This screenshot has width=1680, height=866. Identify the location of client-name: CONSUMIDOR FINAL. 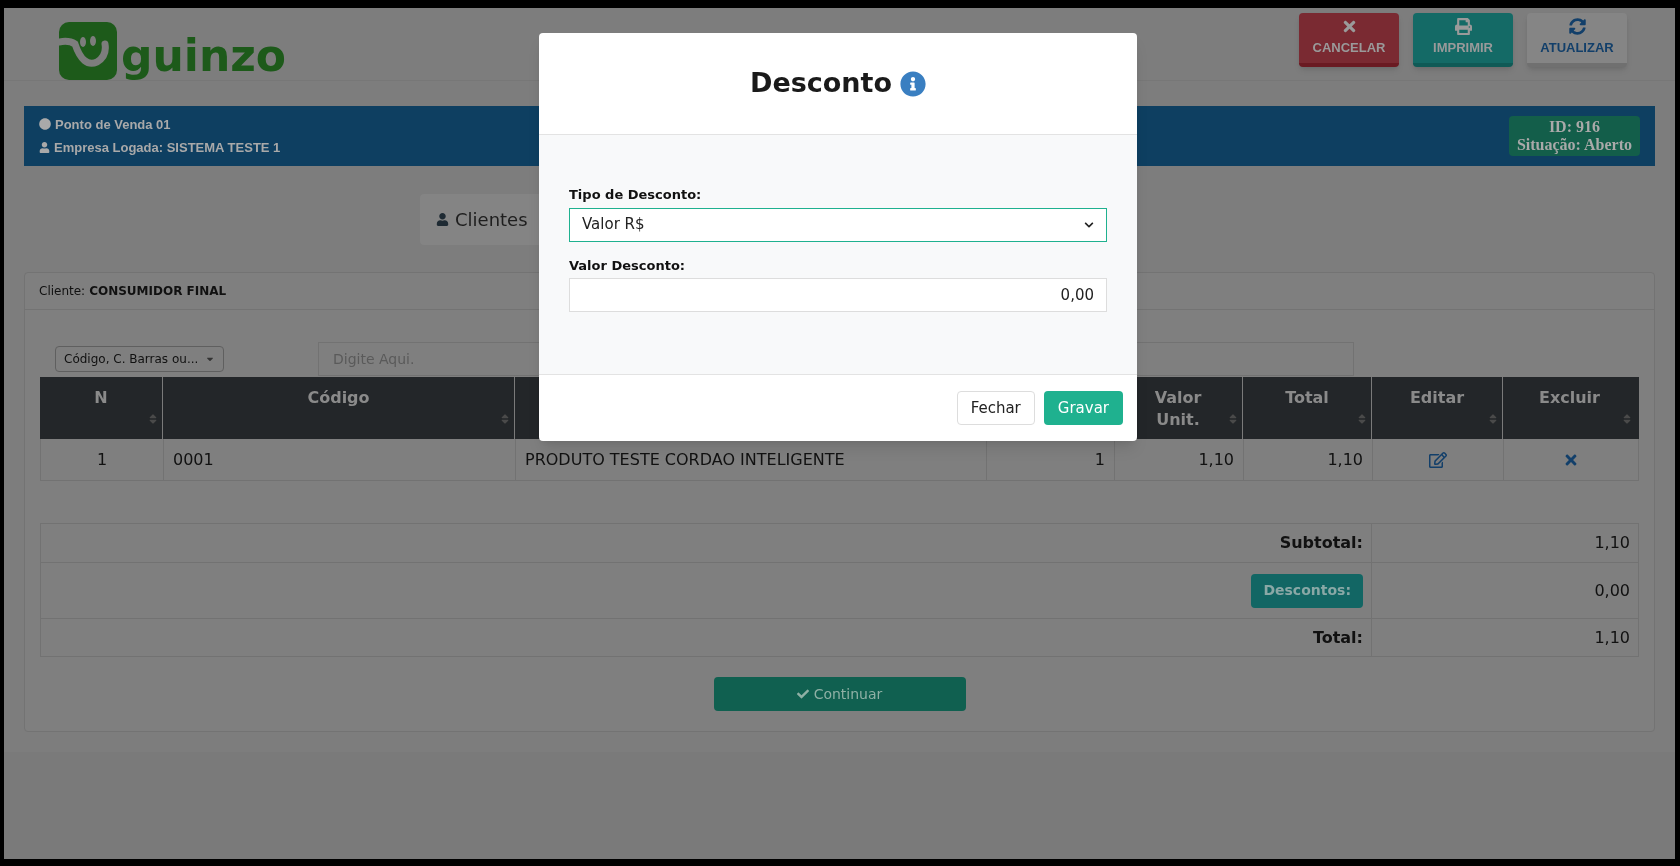
(158, 291).